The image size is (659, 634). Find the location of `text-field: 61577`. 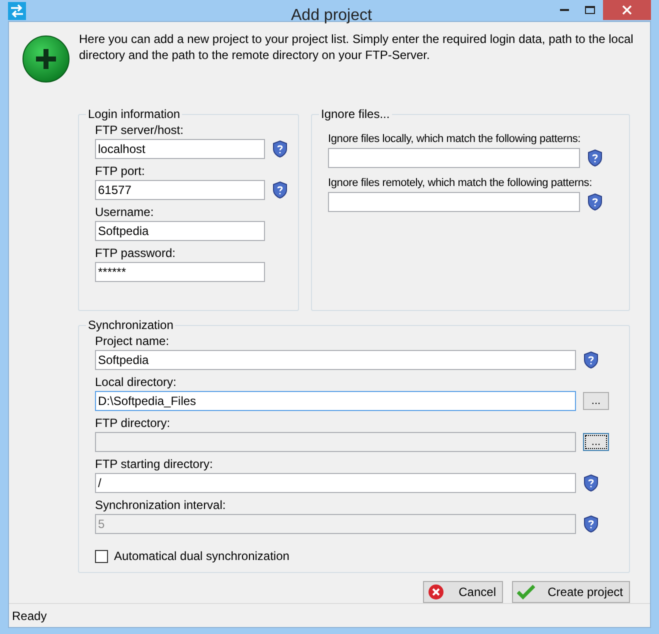

text-field: 61577 is located at coordinates (180, 190).